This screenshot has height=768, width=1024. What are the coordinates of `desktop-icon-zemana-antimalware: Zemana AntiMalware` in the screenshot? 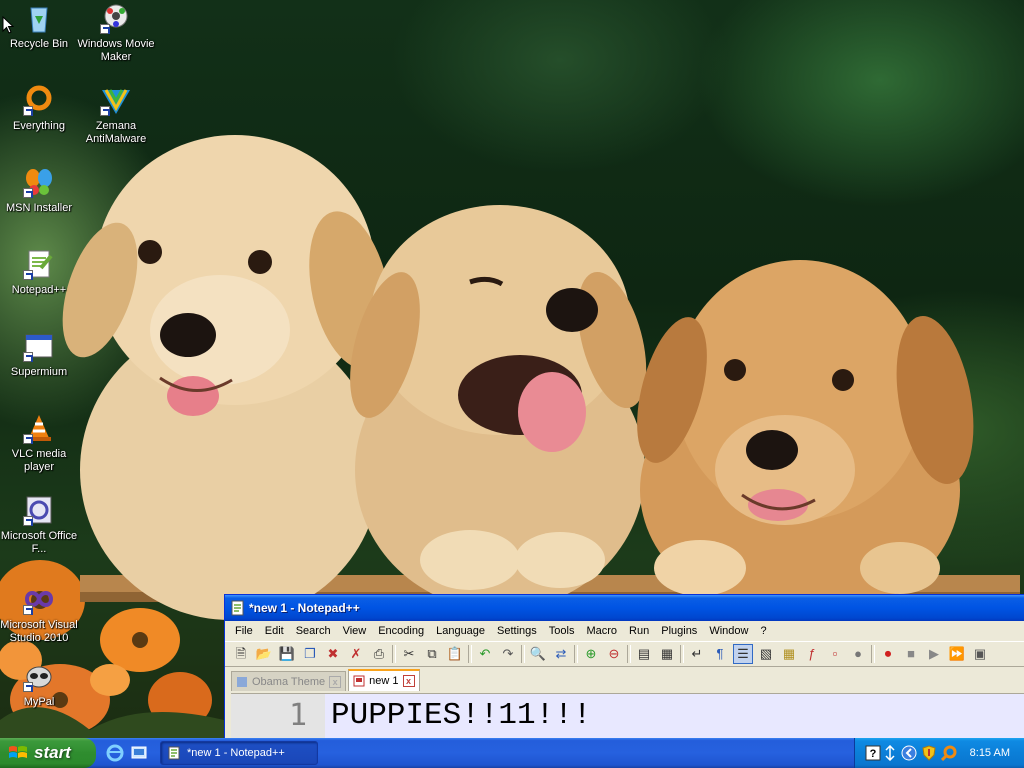 It's located at (116, 115).